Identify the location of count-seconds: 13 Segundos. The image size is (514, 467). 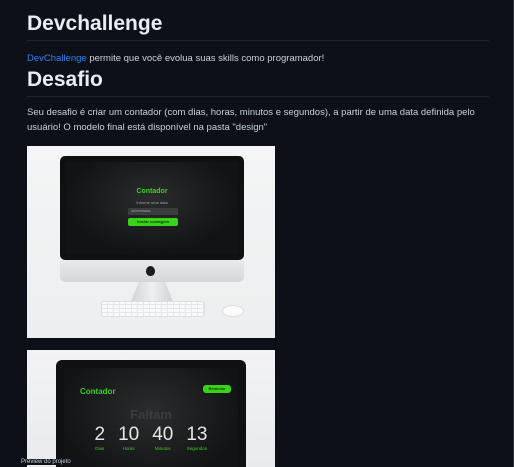
(196, 437).